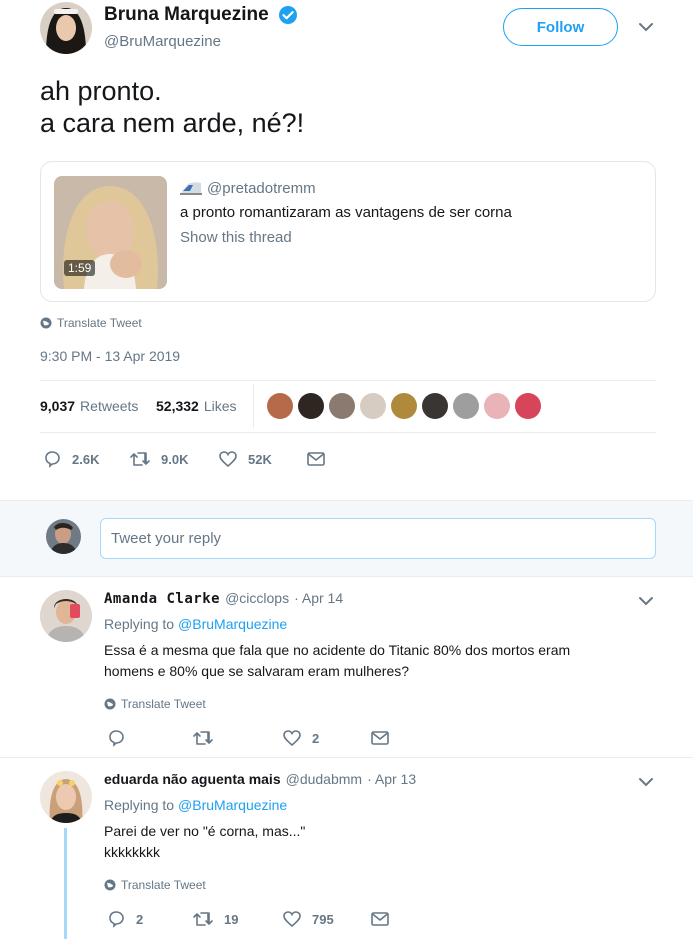 This screenshot has height=939, width=693. What do you see at coordinates (245, 459) in the screenshot?
I see `like-action: 52K` at bounding box center [245, 459].